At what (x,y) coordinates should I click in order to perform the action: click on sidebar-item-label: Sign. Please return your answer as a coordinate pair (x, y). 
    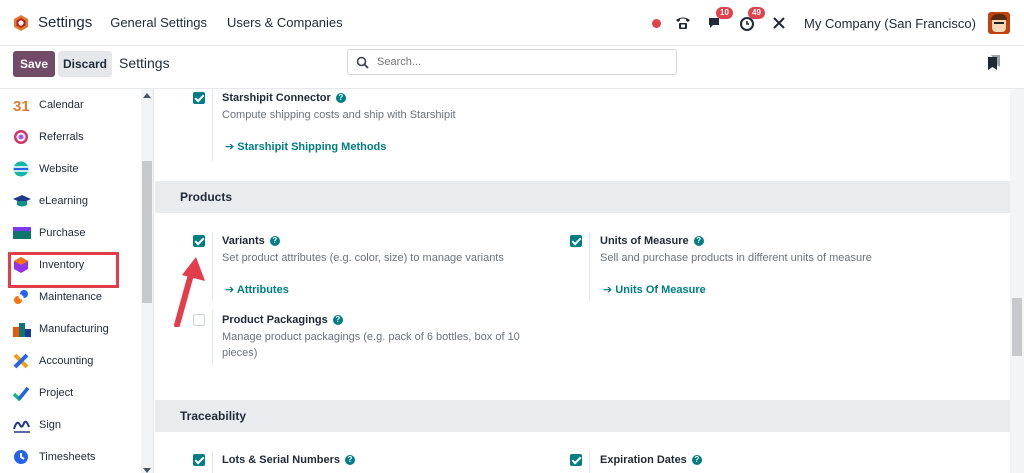
    Looking at the image, I should click on (50, 425).